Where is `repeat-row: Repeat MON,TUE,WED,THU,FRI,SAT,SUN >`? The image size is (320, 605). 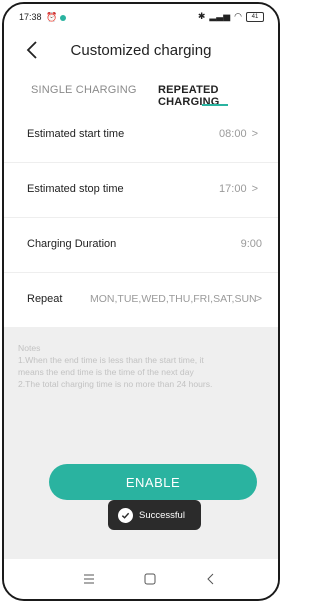 repeat-row: Repeat MON,TUE,WED,THU,FRI,SAT,SUN > is located at coordinates (141, 300).